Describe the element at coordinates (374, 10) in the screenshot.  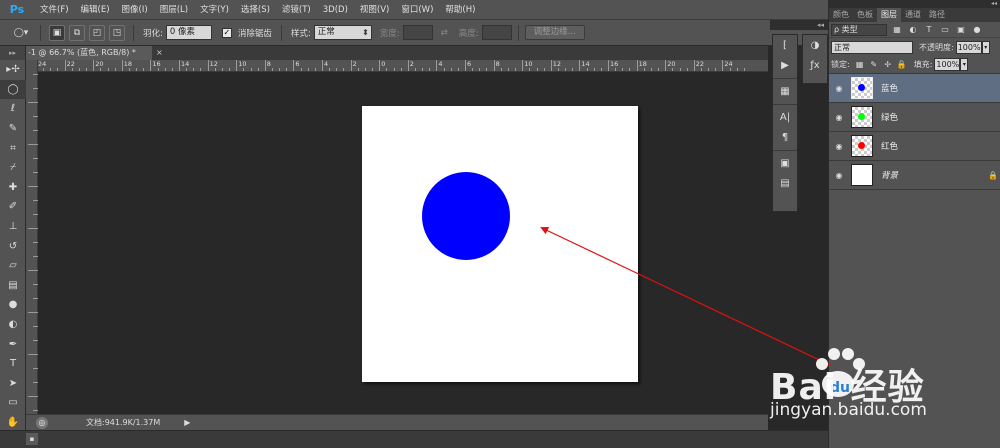
I see `menu-view: 视图(V)` at that location.